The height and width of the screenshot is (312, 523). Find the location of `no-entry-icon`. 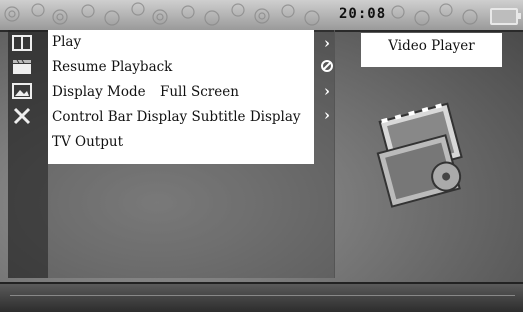

no-entry-icon is located at coordinates (327, 67).